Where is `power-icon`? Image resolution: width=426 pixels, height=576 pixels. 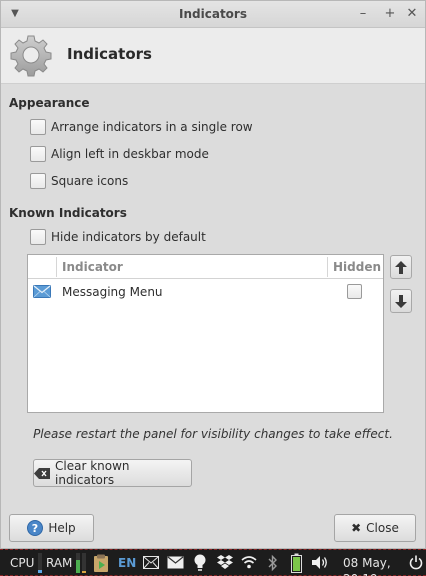 power-icon is located at coordinates (416, 562).